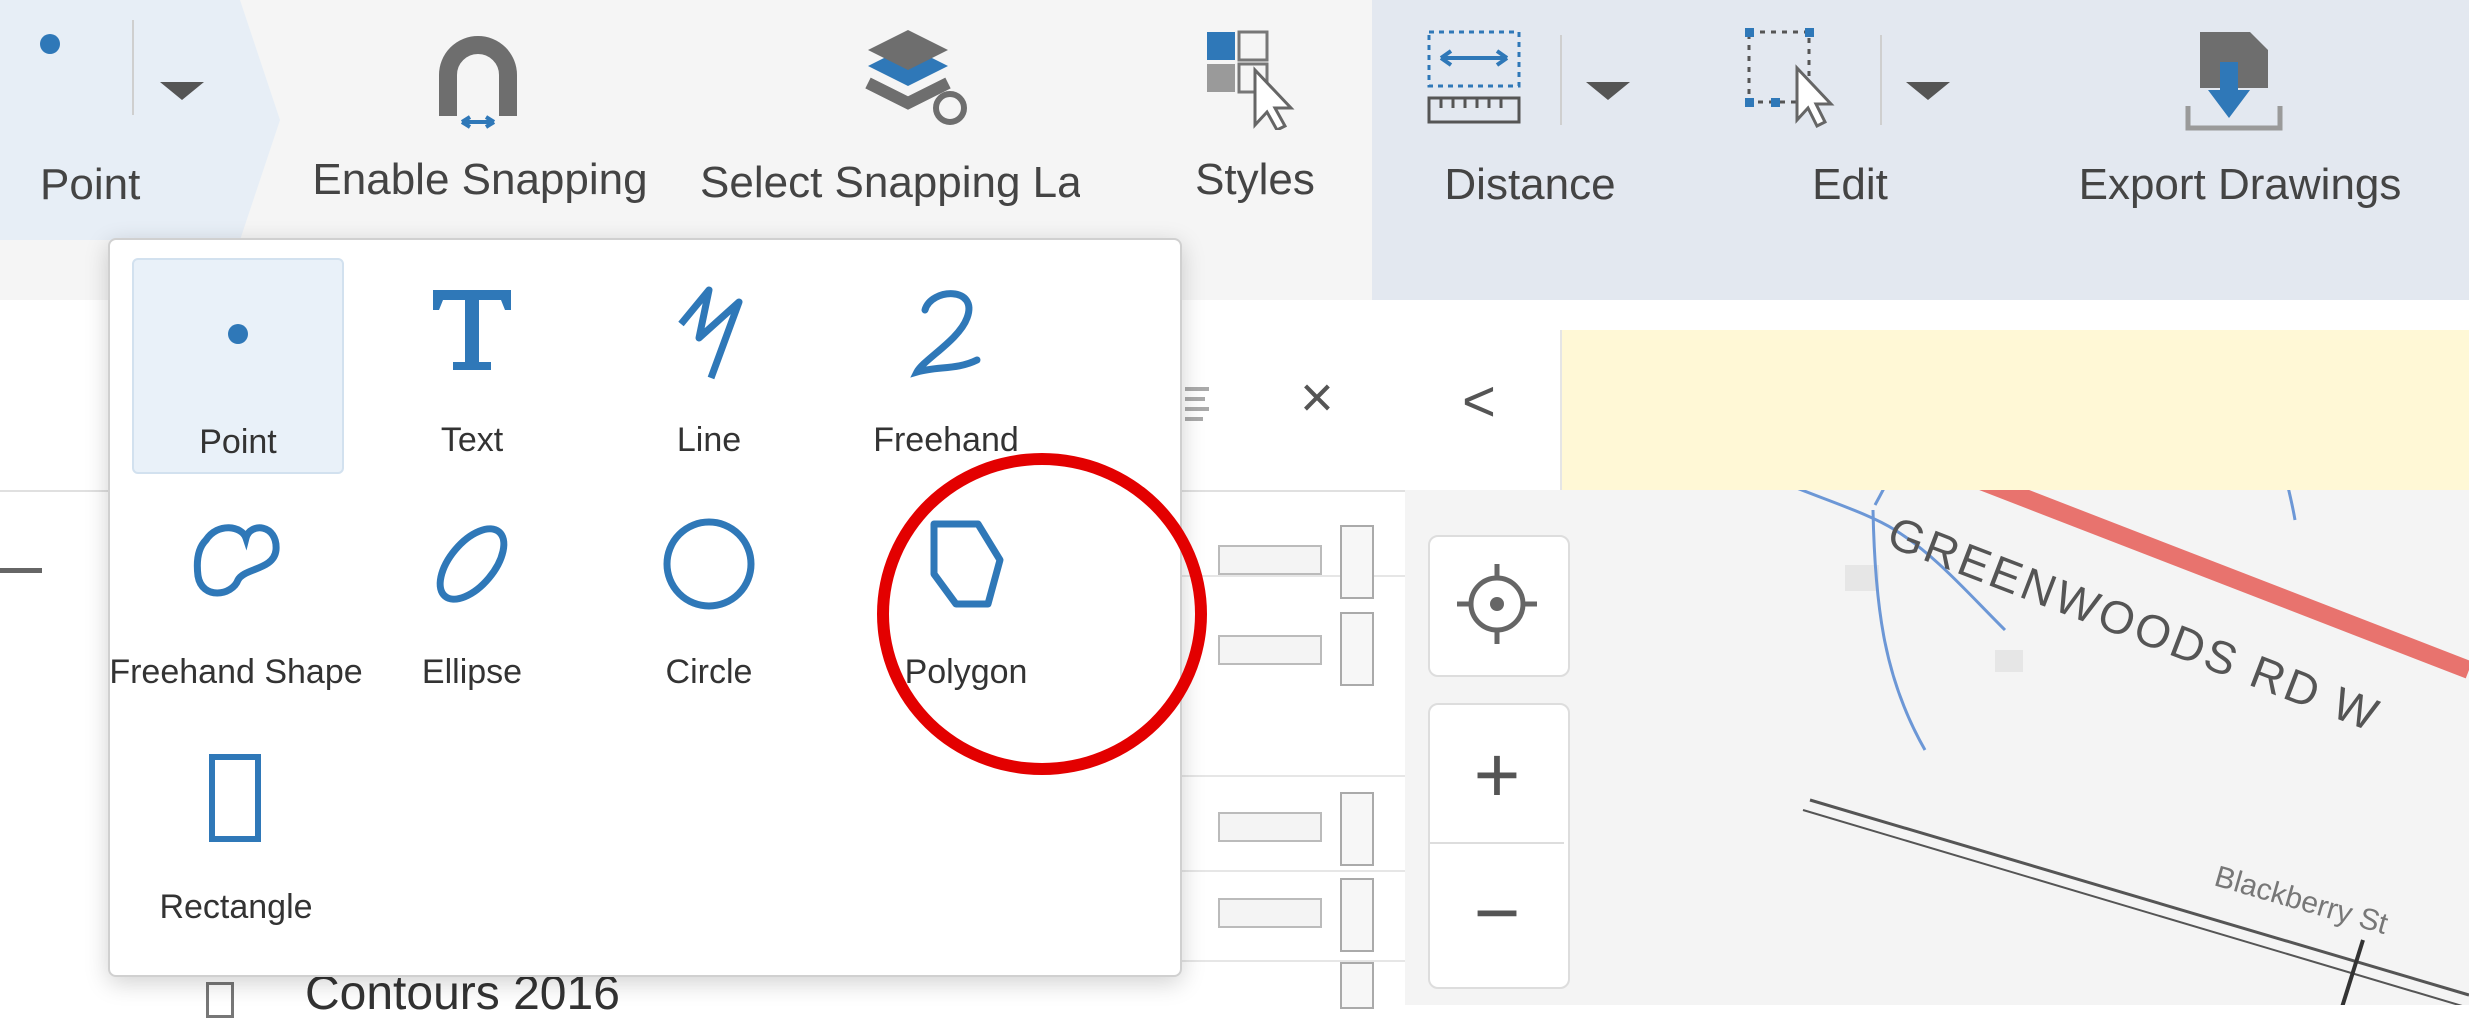 The image size is (2469, 1024). I want to click on export-drawings-label: Export Drawings, so click(2240, 184).